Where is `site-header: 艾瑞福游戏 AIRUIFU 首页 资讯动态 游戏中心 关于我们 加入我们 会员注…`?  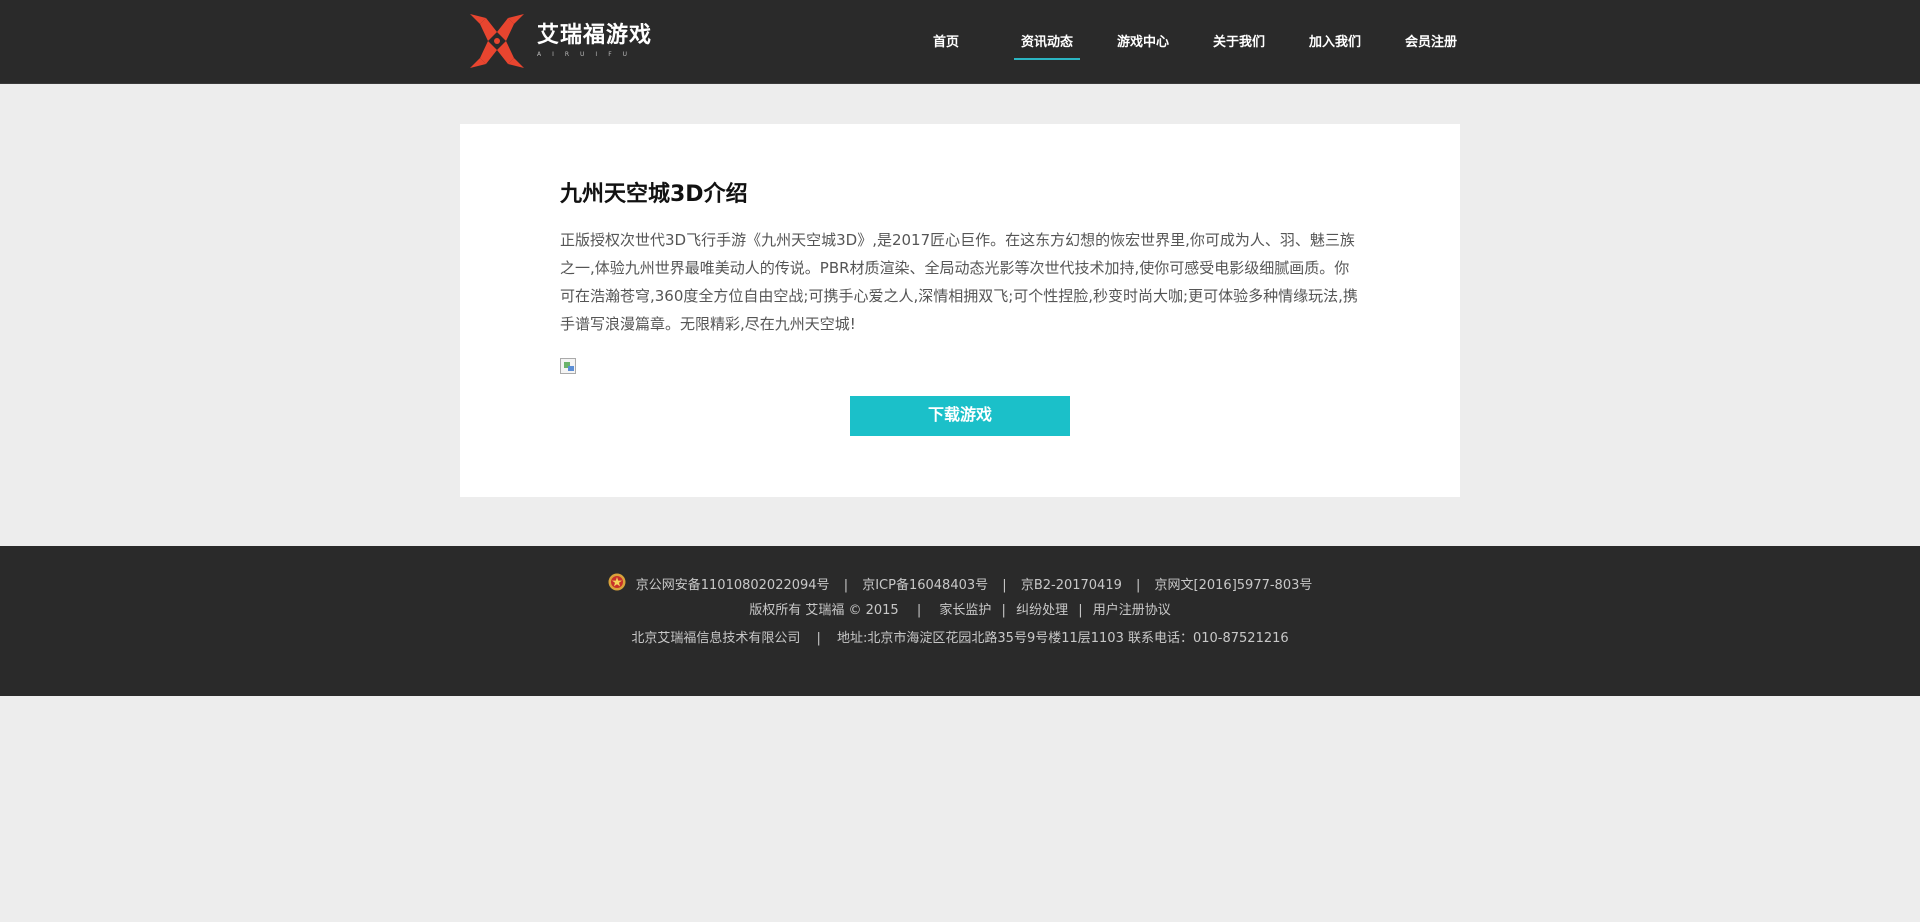
site-header: 艾瑞福游戏 AIRUIFU 首页 资讯动态 游戏中心 关于我们 加入我们 会员注… is located at coordinates (960, 42).